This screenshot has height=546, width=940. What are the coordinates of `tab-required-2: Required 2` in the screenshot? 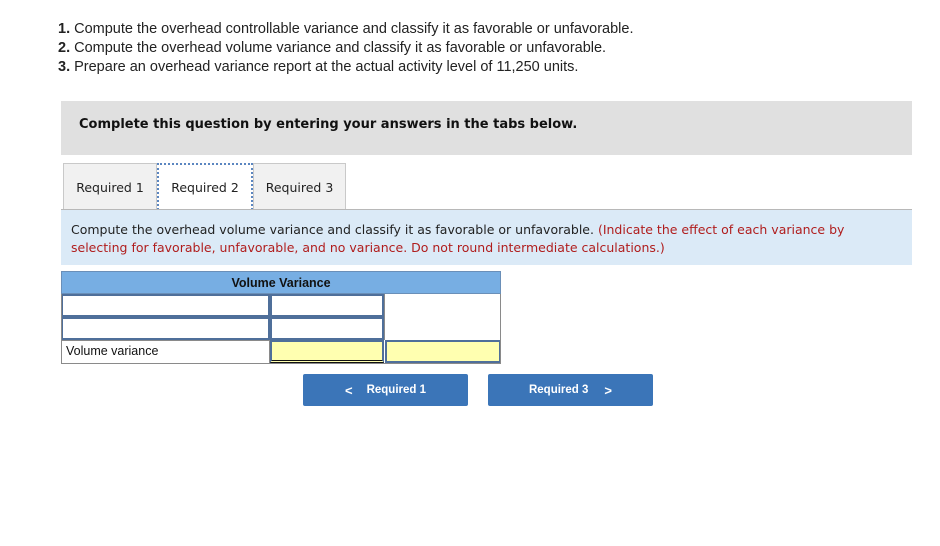 It's located at (205, 186).